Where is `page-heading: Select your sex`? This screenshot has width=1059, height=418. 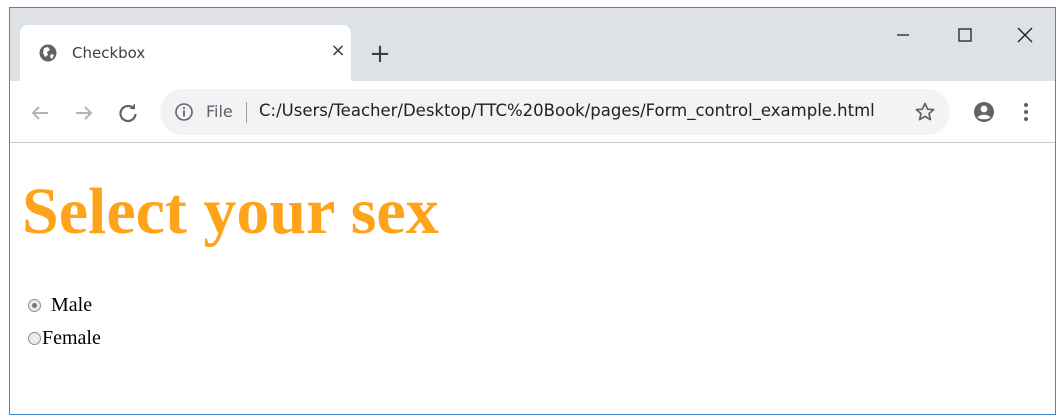 page-heading: Select your sex is located at coordinates (230, 211).